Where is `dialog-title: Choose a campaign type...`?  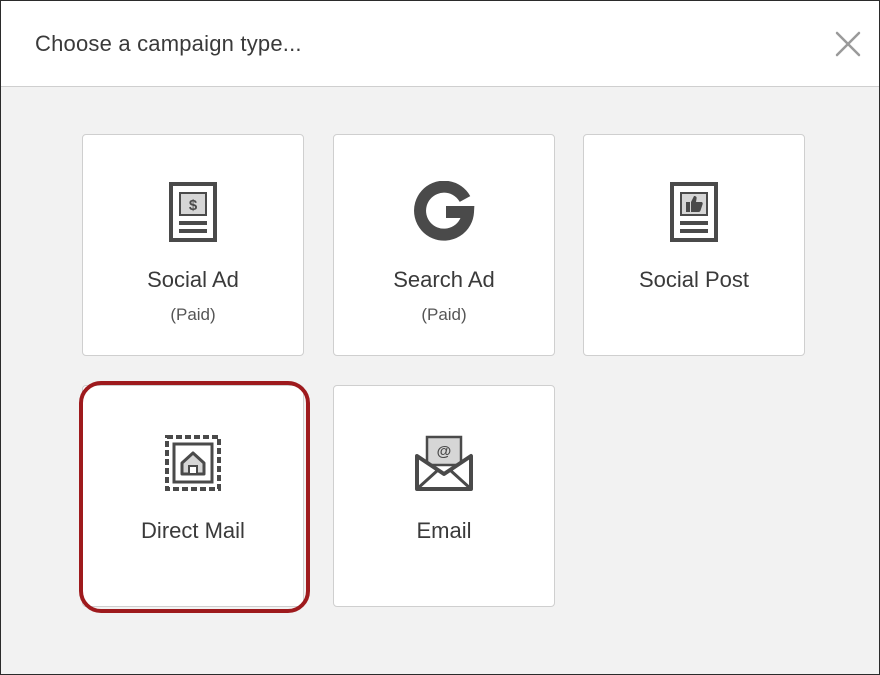 dialog-title: Choose a campaign type... is located at coordinates (168, 43).